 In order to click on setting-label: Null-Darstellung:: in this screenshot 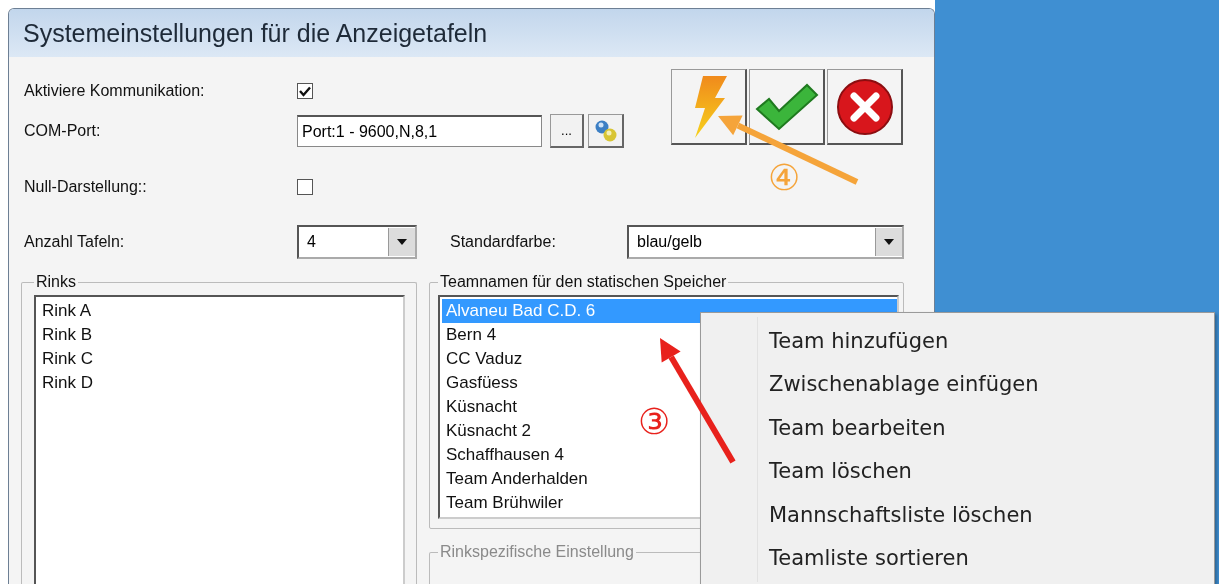, I will do `click(85, 187)`.